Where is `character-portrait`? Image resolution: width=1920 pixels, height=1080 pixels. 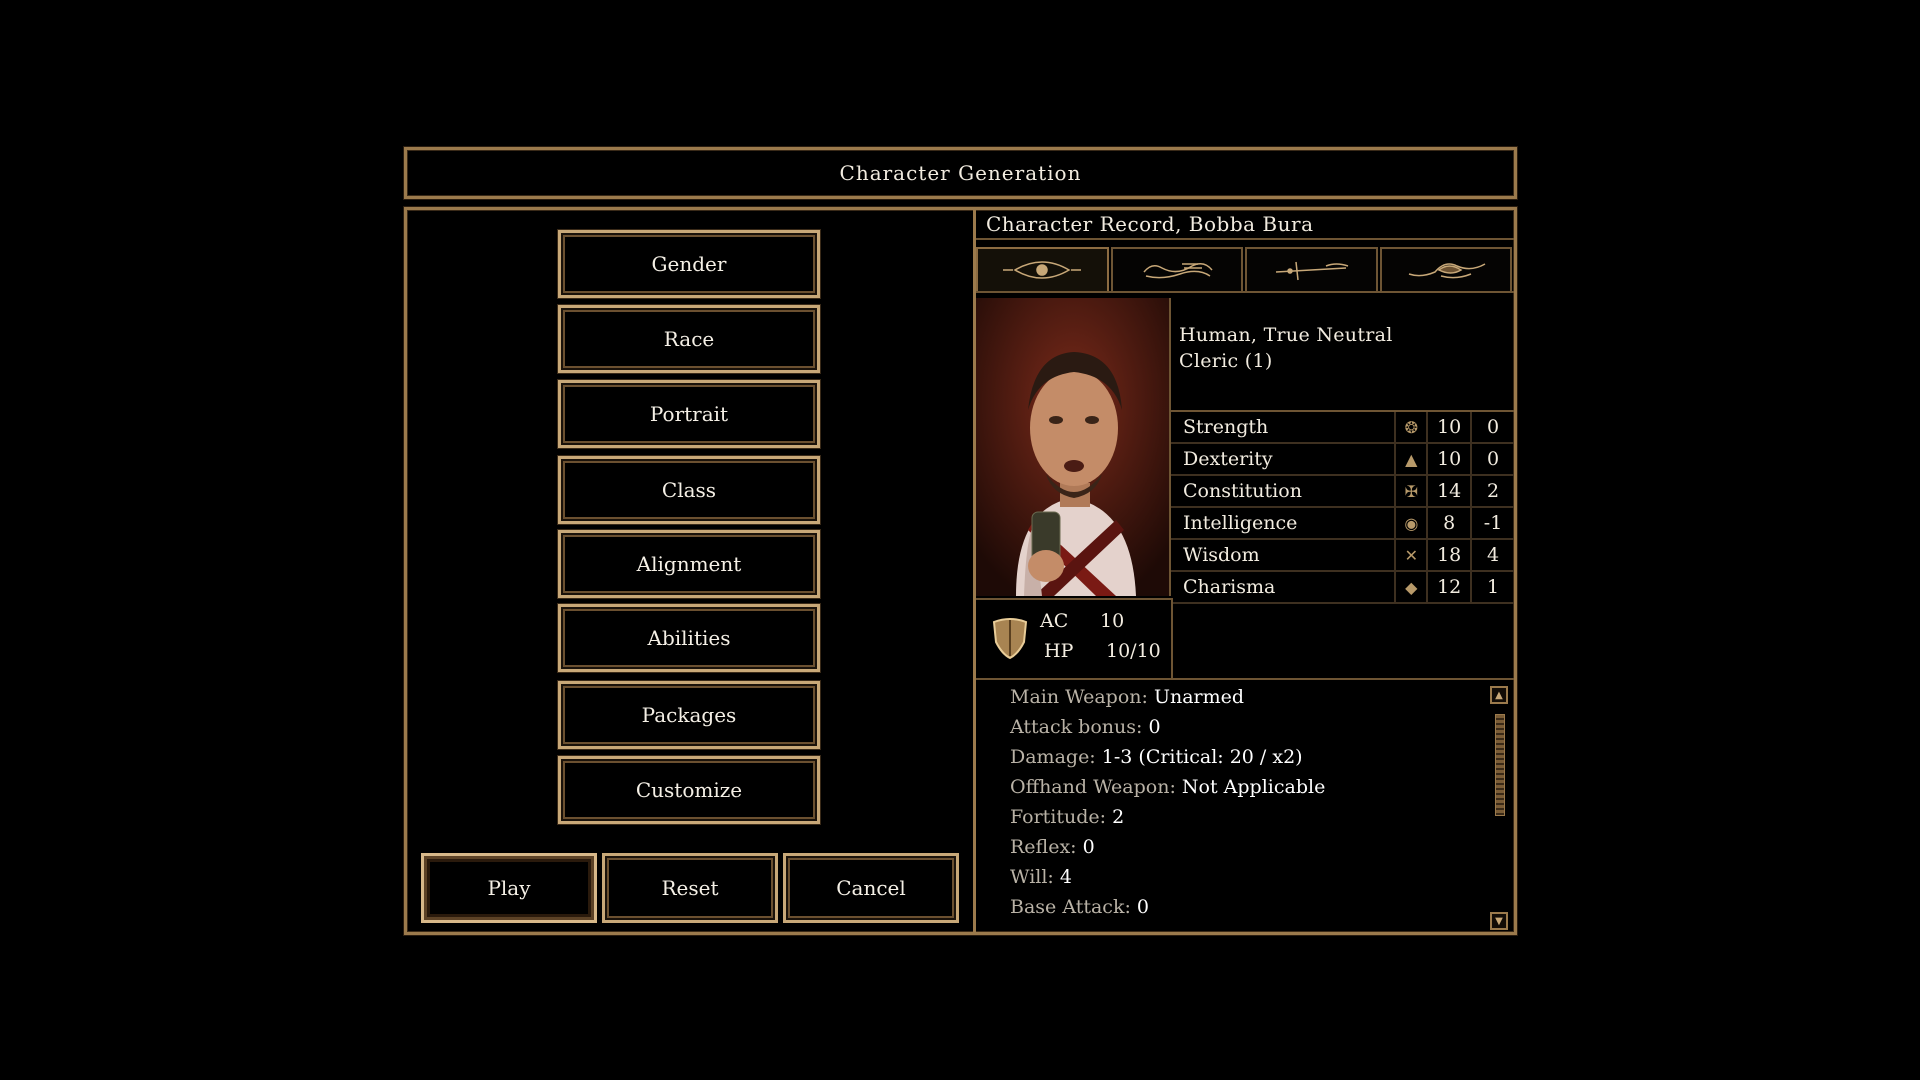
character-portrait is located at coordinates (1073, 447).